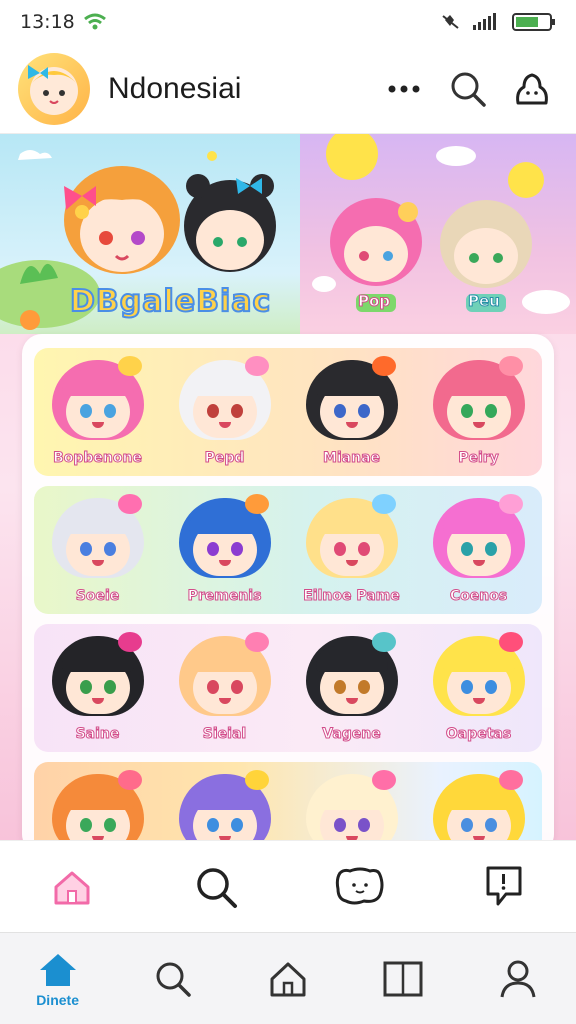 This screenshot has height=1024, width=576. I want to click on book-icon, so click(403, 978).